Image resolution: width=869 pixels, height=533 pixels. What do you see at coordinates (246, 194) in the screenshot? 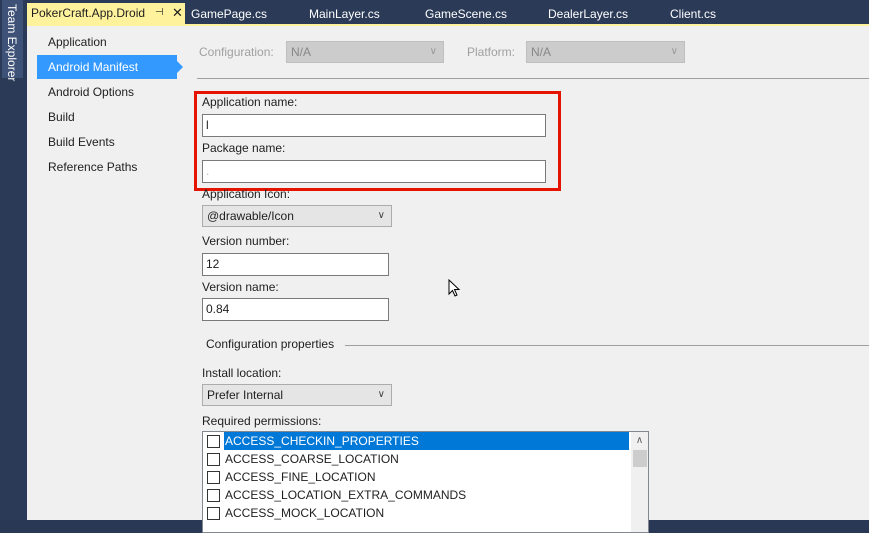
I see `app-icon-label: Application Icon:` at bounding box center [246, 194].